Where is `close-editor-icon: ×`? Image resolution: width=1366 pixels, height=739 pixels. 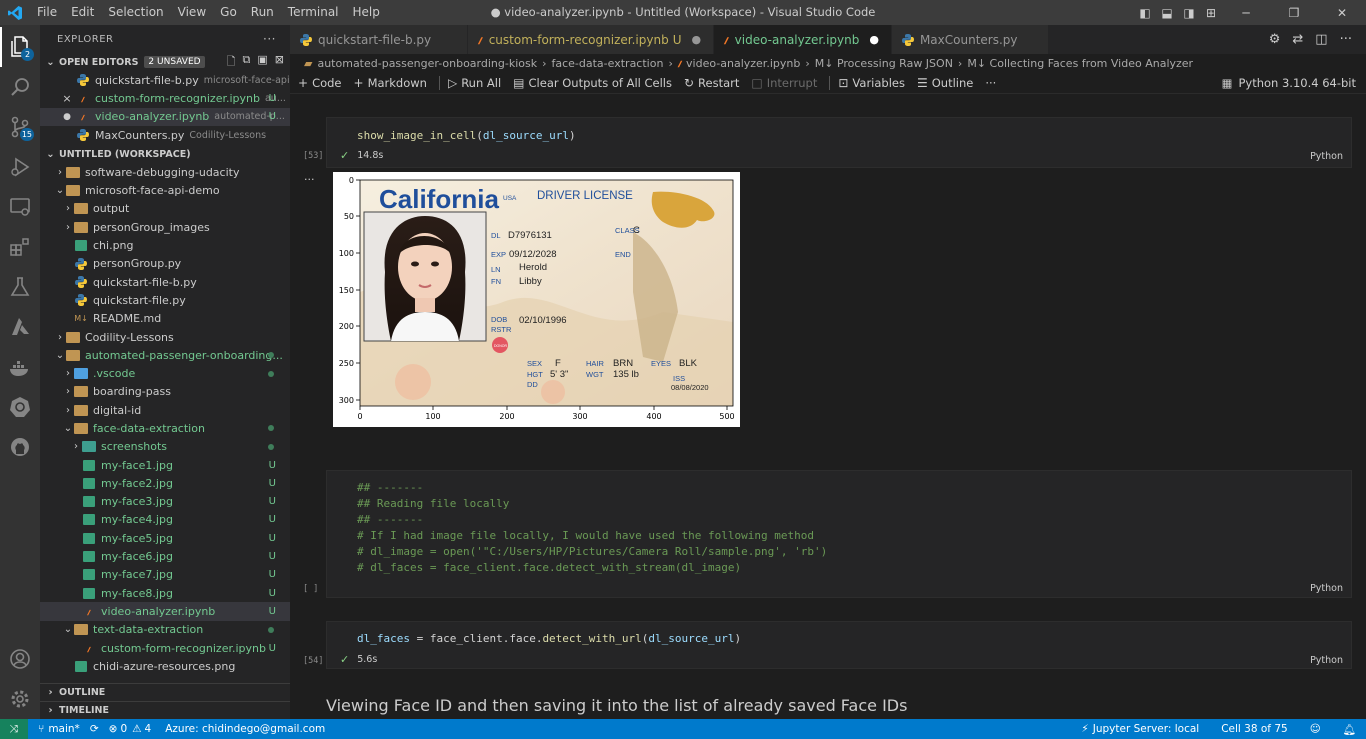 close-editor-icon: × is located at coordinates (67, 98).